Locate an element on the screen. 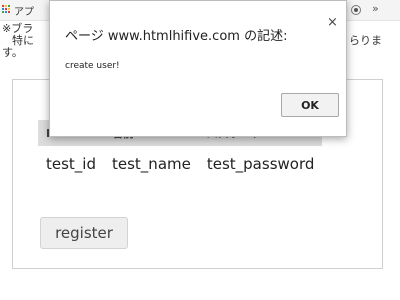  close-icon: × is located at coordinates (332, 22).